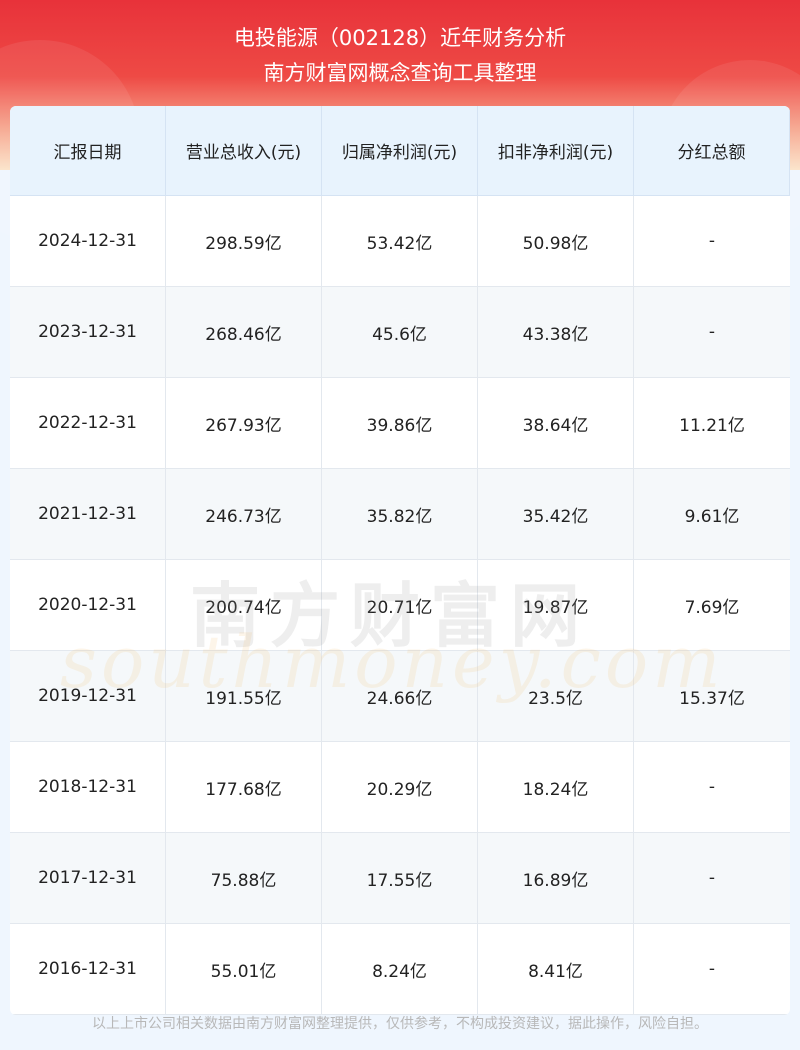  What do you see at coordinates (244, 878) in the screenshot?
I see `cell-revenue: 75.88亿` at bounding box center [244, 878].